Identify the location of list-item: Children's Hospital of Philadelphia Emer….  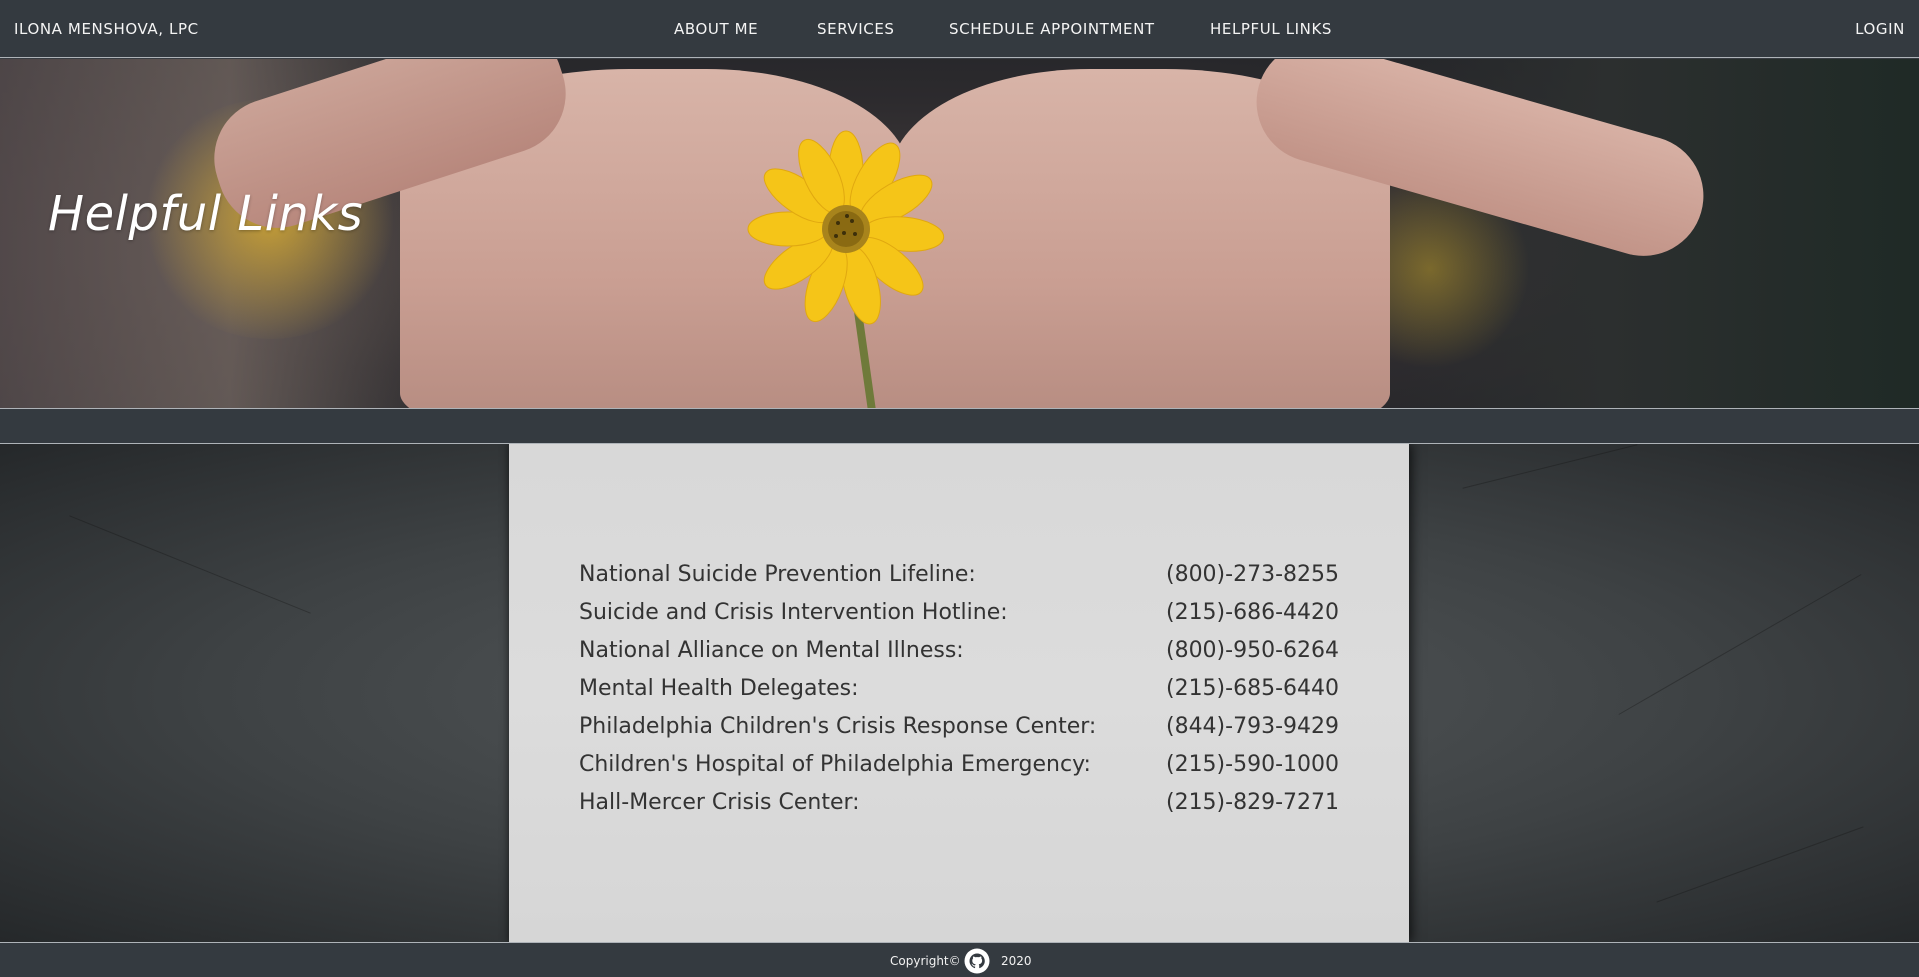
(959, 771).